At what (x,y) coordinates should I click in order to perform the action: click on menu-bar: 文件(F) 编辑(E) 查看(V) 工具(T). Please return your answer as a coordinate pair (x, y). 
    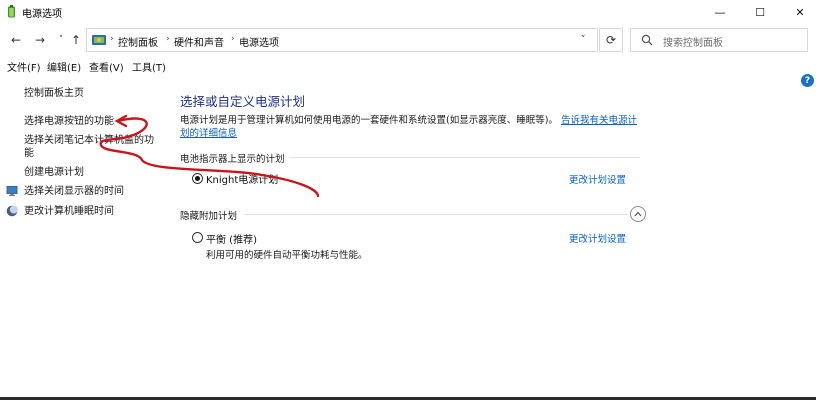
    Looking at the image, I should click on (408, 66).